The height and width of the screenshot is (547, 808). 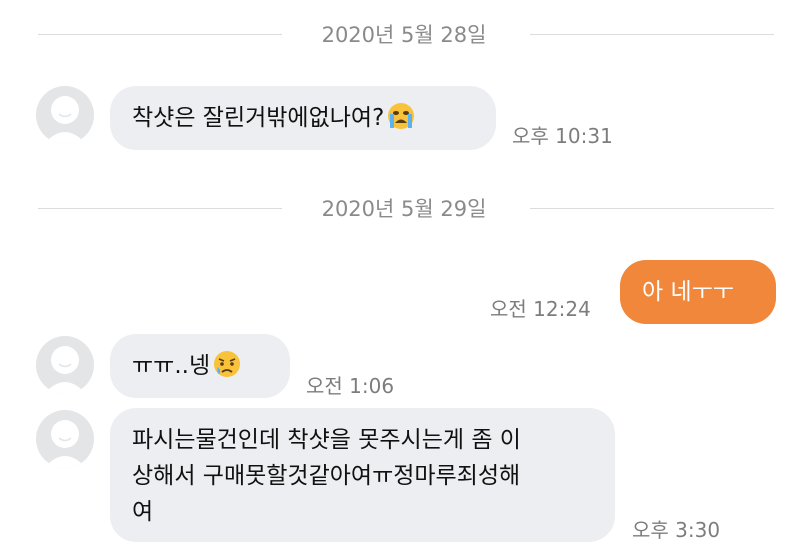 What do you see at coordinates (350, 386) in the screenshot?
I see `message-time: 오전 1:06` at bounding box center [350, 386].